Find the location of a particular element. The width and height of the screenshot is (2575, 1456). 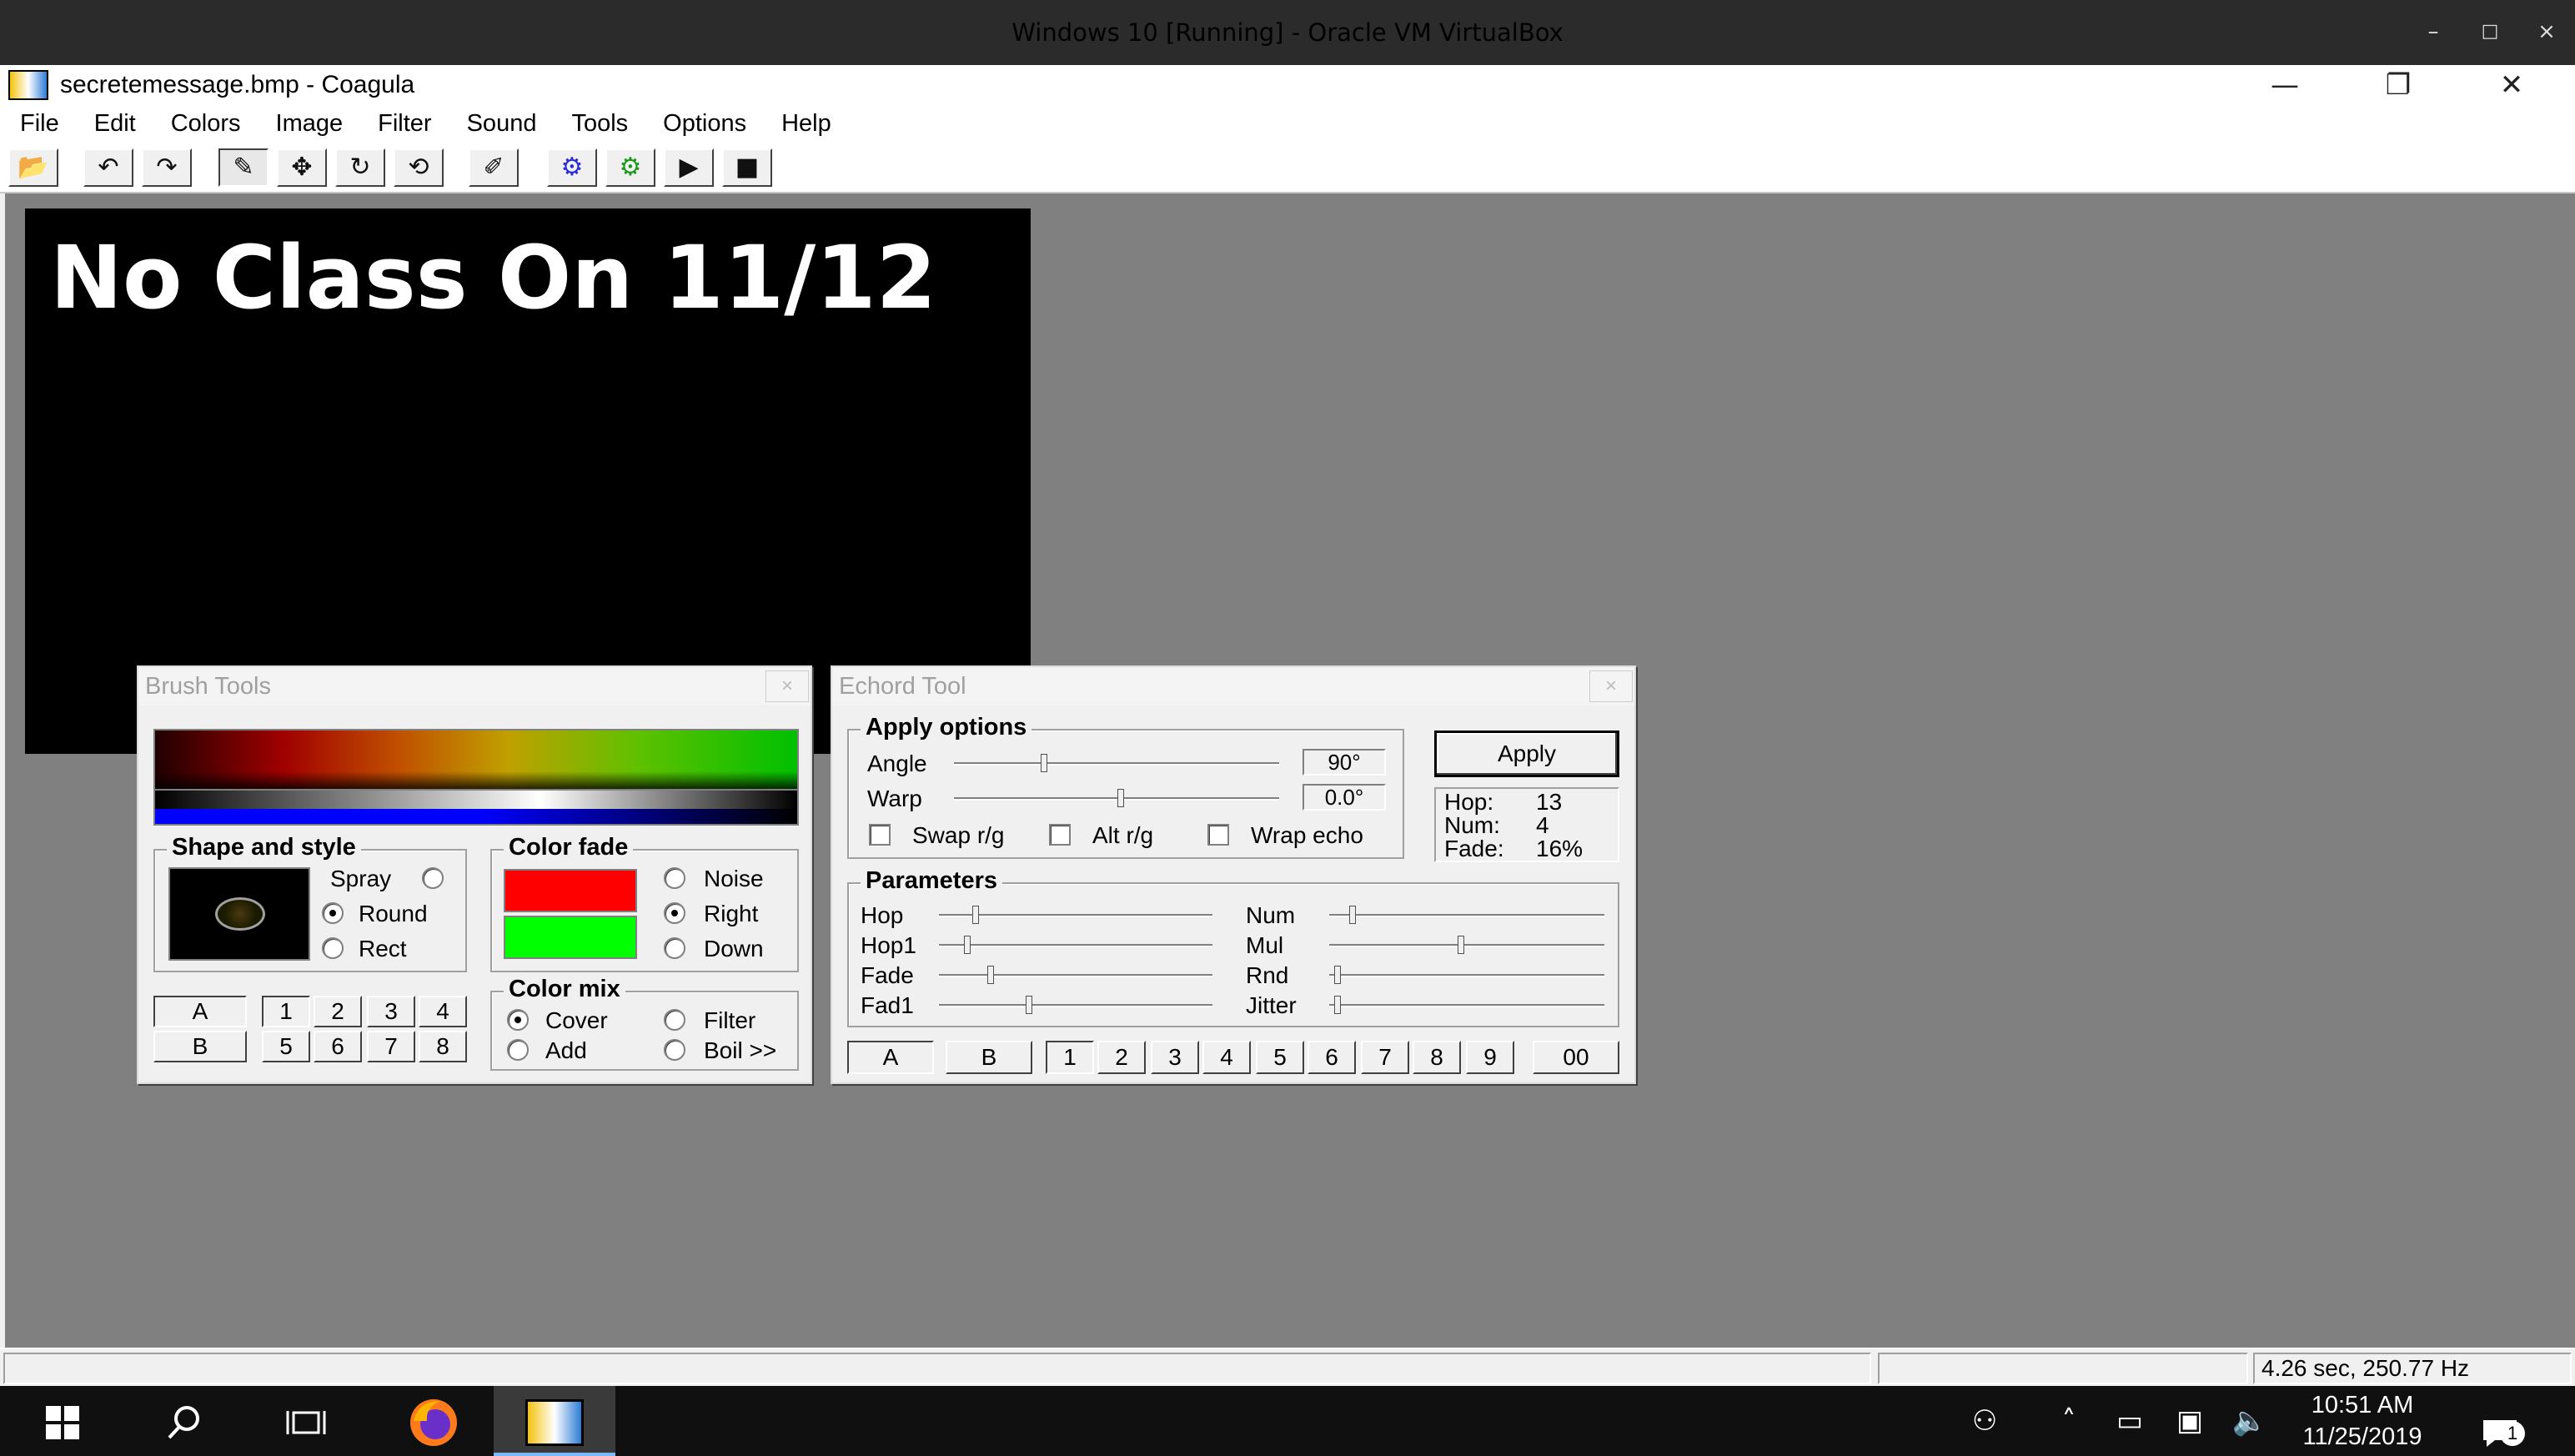

blue-channel-bar is located at coordinates (476, 817).